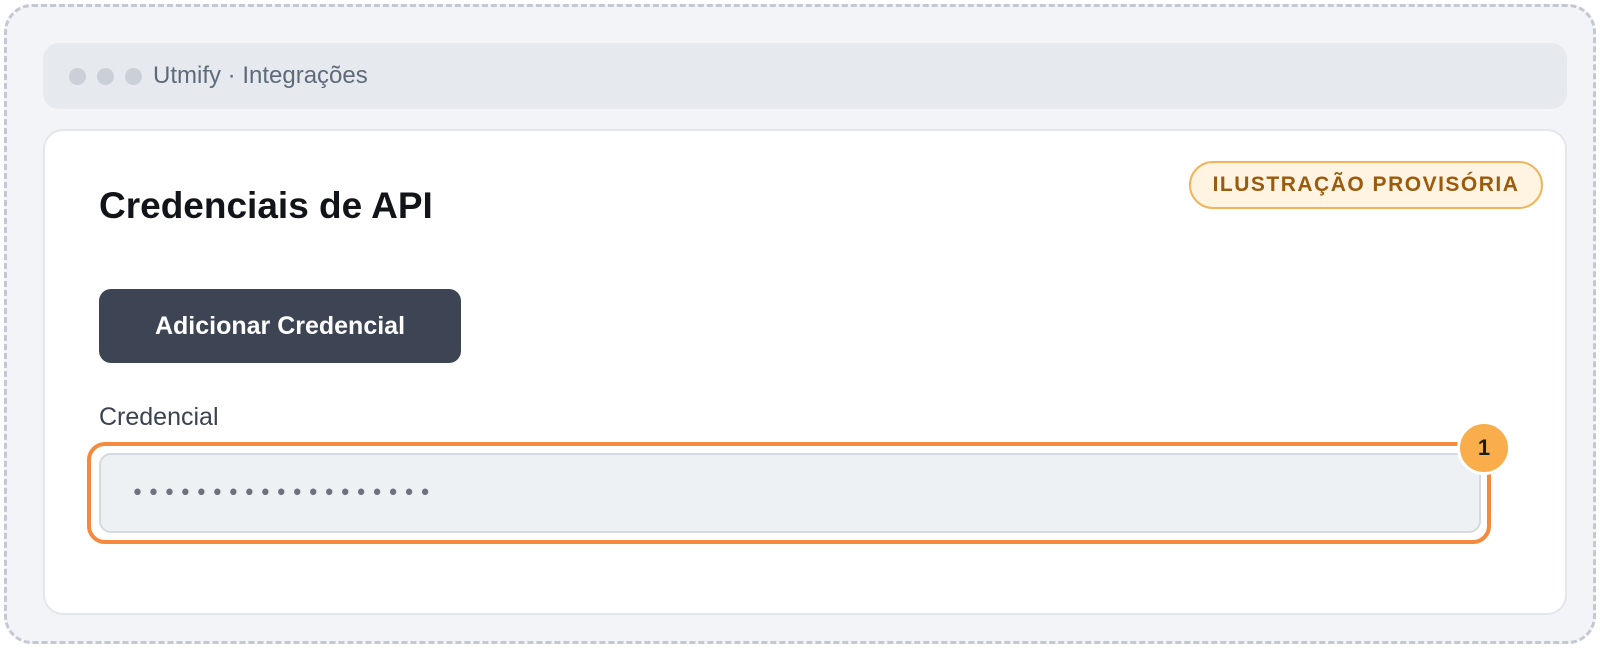 The height and width of the screenshot is (648, 1600). I want to click on page-title: Credenciais de API, so click(266, 205).